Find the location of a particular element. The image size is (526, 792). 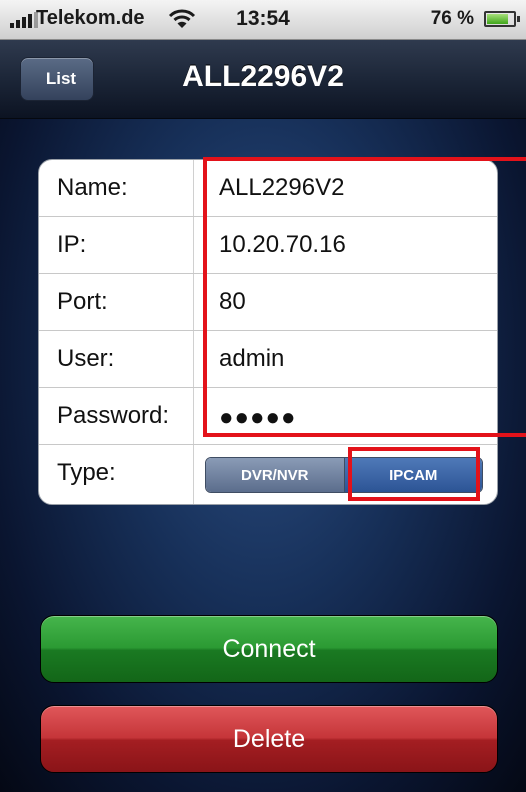

delete-button-label: Delete is located at coordinates (269, 738).